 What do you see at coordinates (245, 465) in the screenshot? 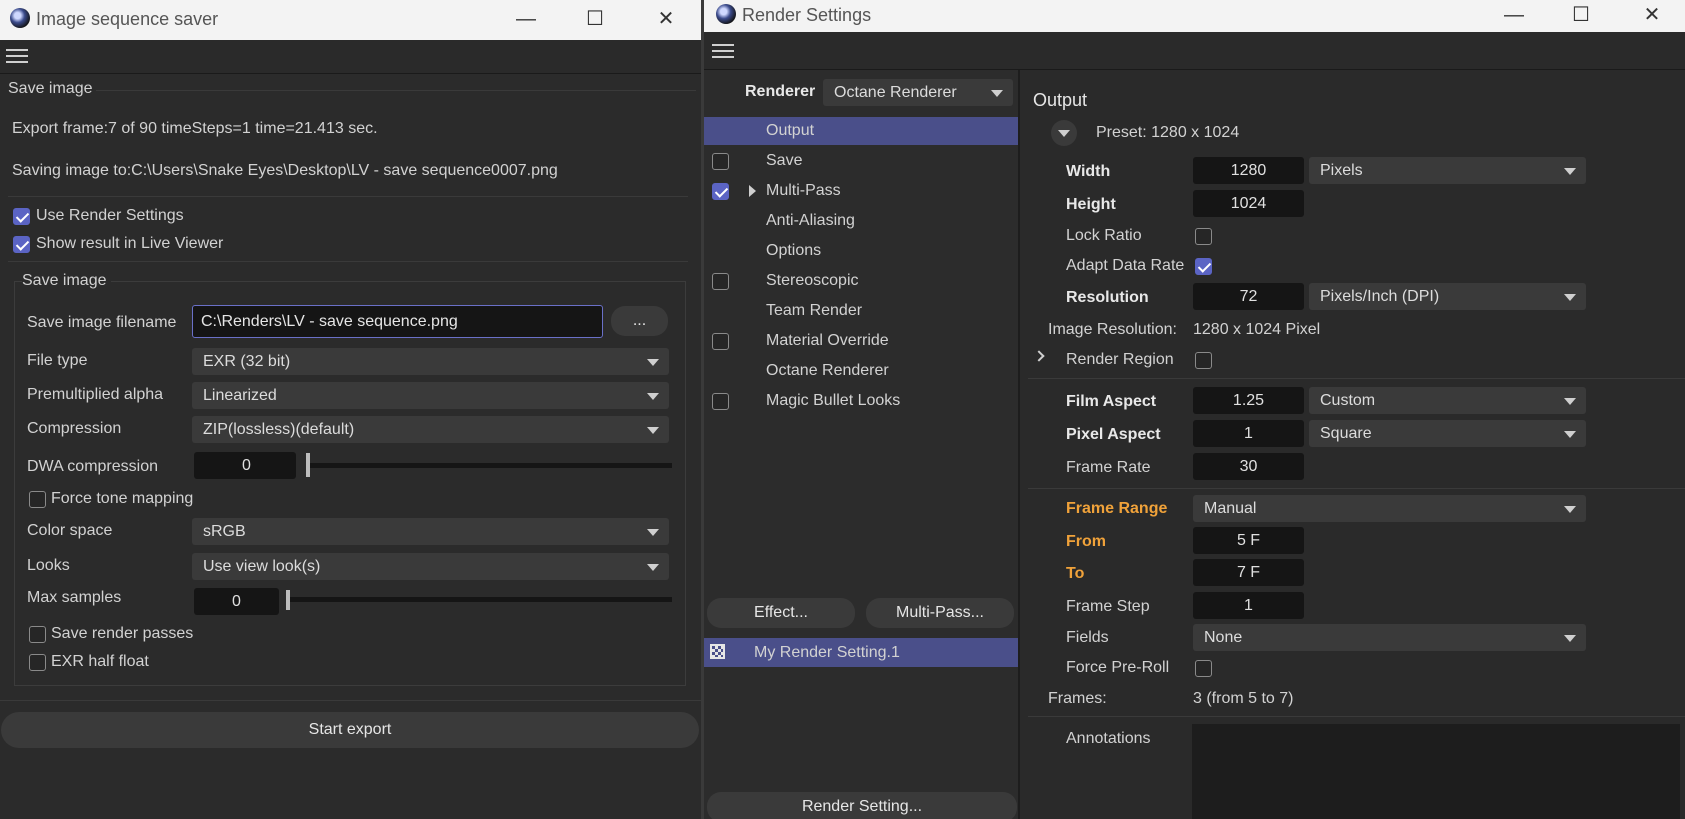
I see `dwa-compression-input: 0` at bounding box center [245, 465].